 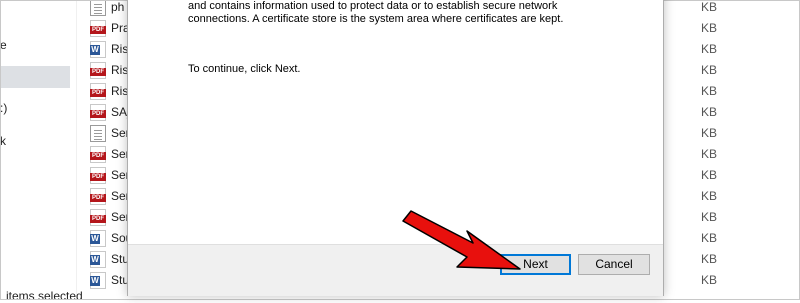 I want to click on nav-item-selected, so click(x=35, y=77).